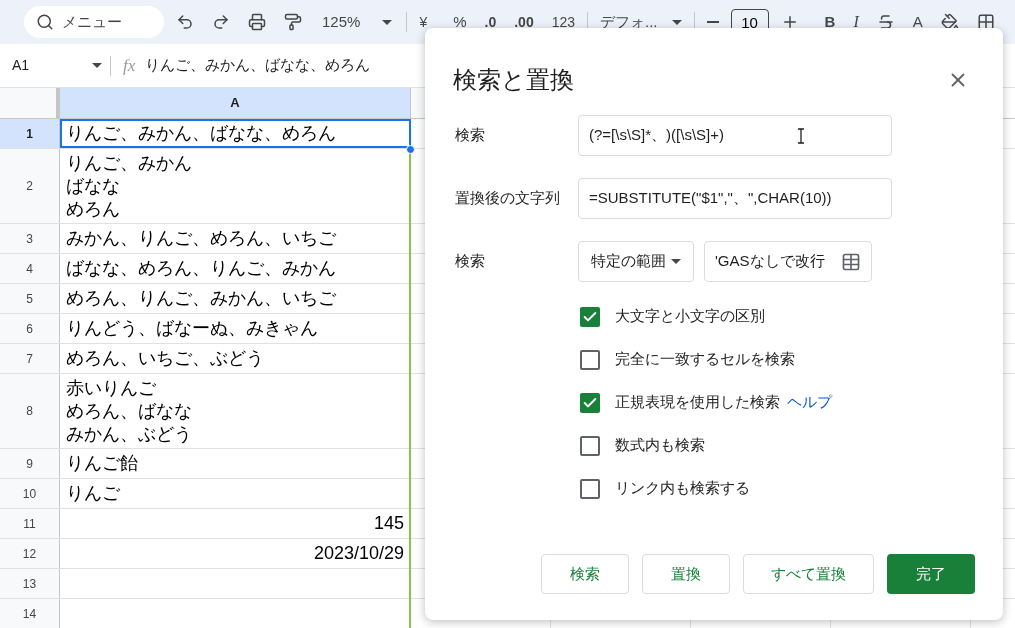 This screenshot has height=628, width=1015. Describe the element at coordinates (93, 186) in the screenshot. I see `cell-line: ばなな` at that location.